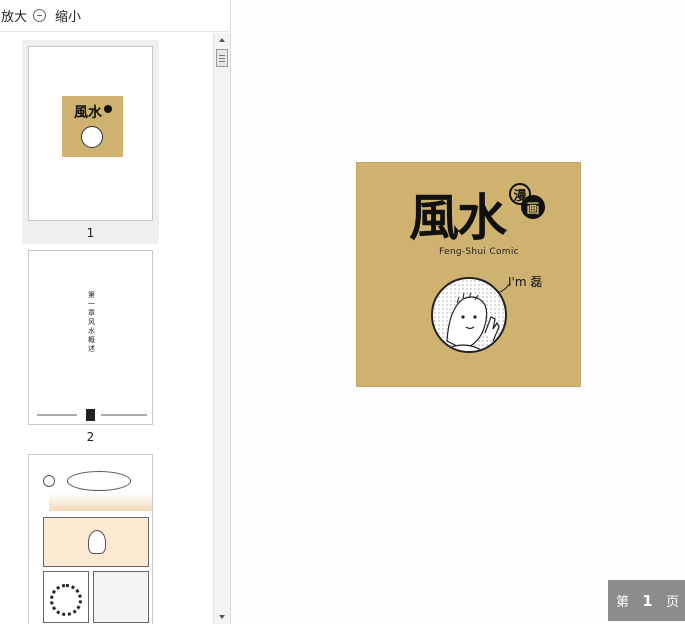 The width and height of the screenshot is (685, 624). I want to click on thumbnail-3-figure, so click(97, 542).